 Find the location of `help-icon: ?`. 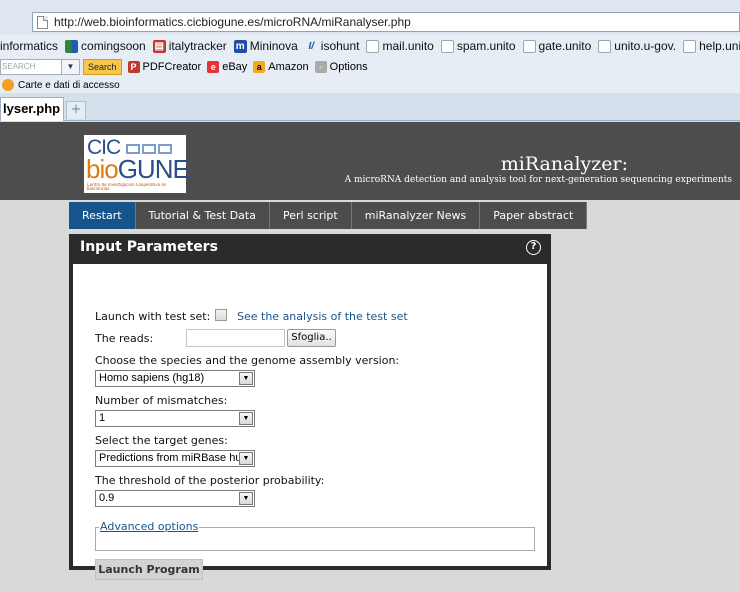

help-icon: ? is located at coordinates (533, 247).